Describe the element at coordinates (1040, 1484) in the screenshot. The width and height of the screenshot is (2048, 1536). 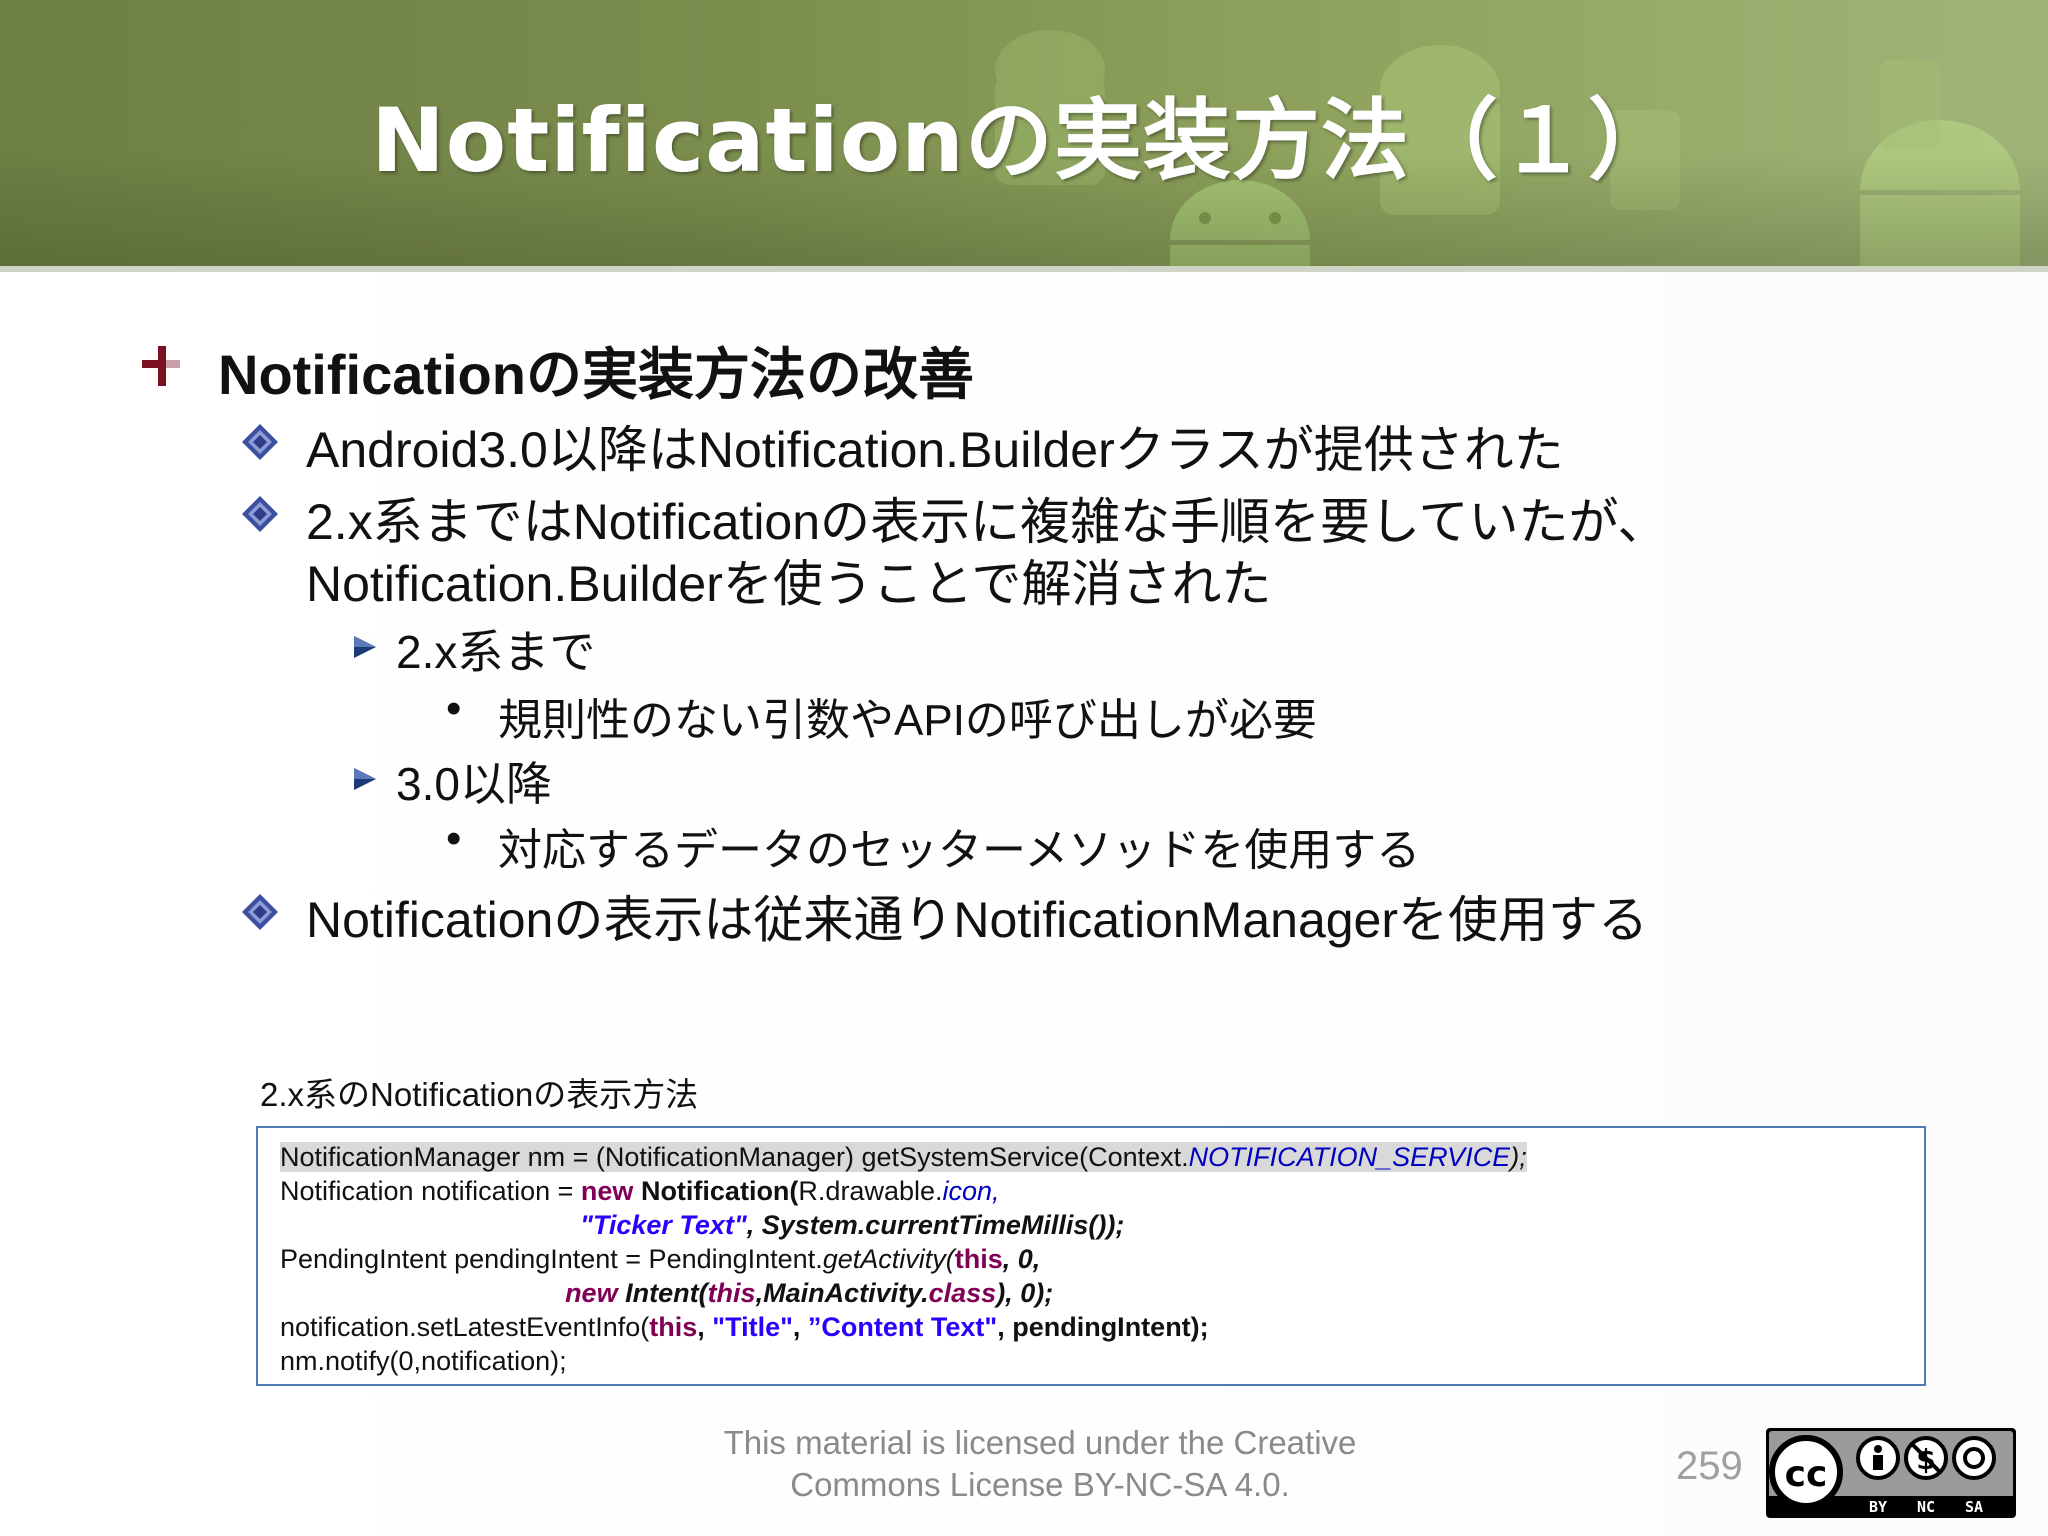
I see `license-line: Commons License BY-NC-SA 4.0.` at that location.